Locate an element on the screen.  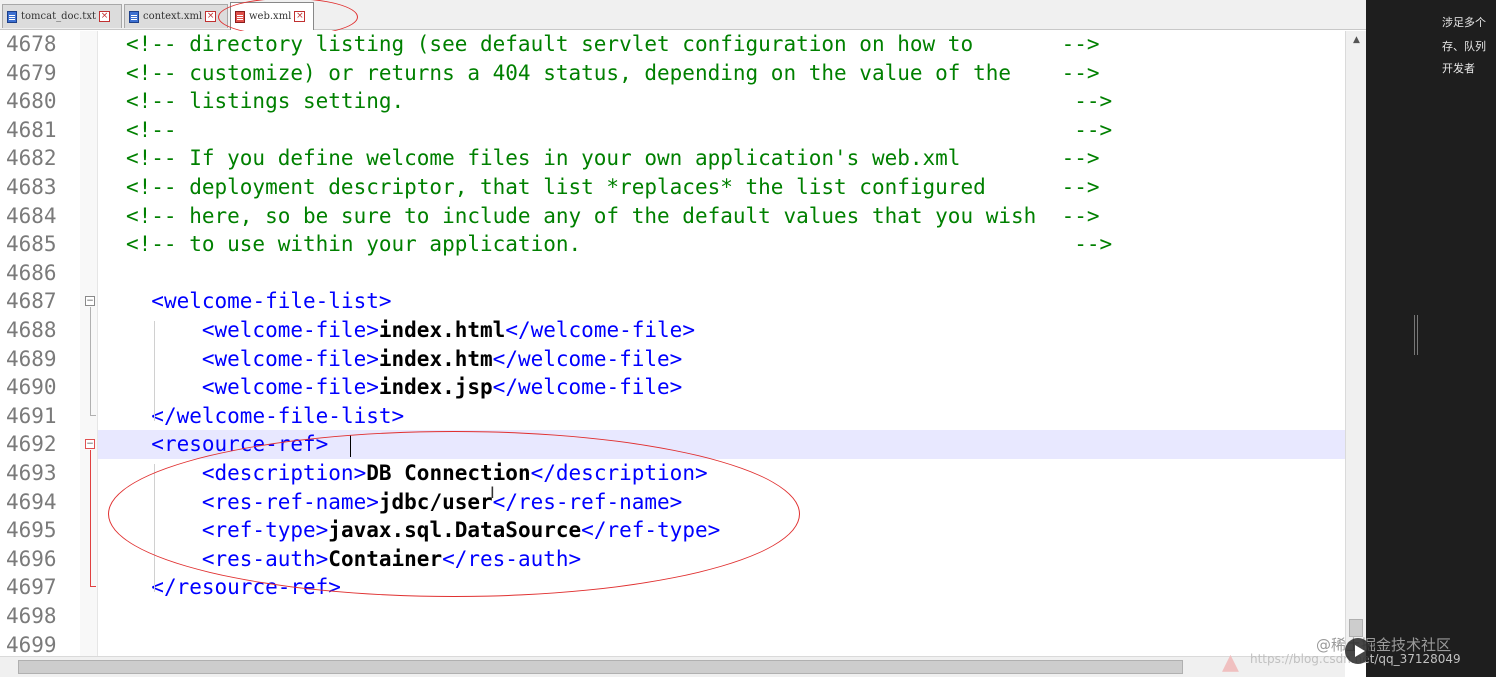
code-token-comment: <!-- --> is located at coordinates (619, 129).